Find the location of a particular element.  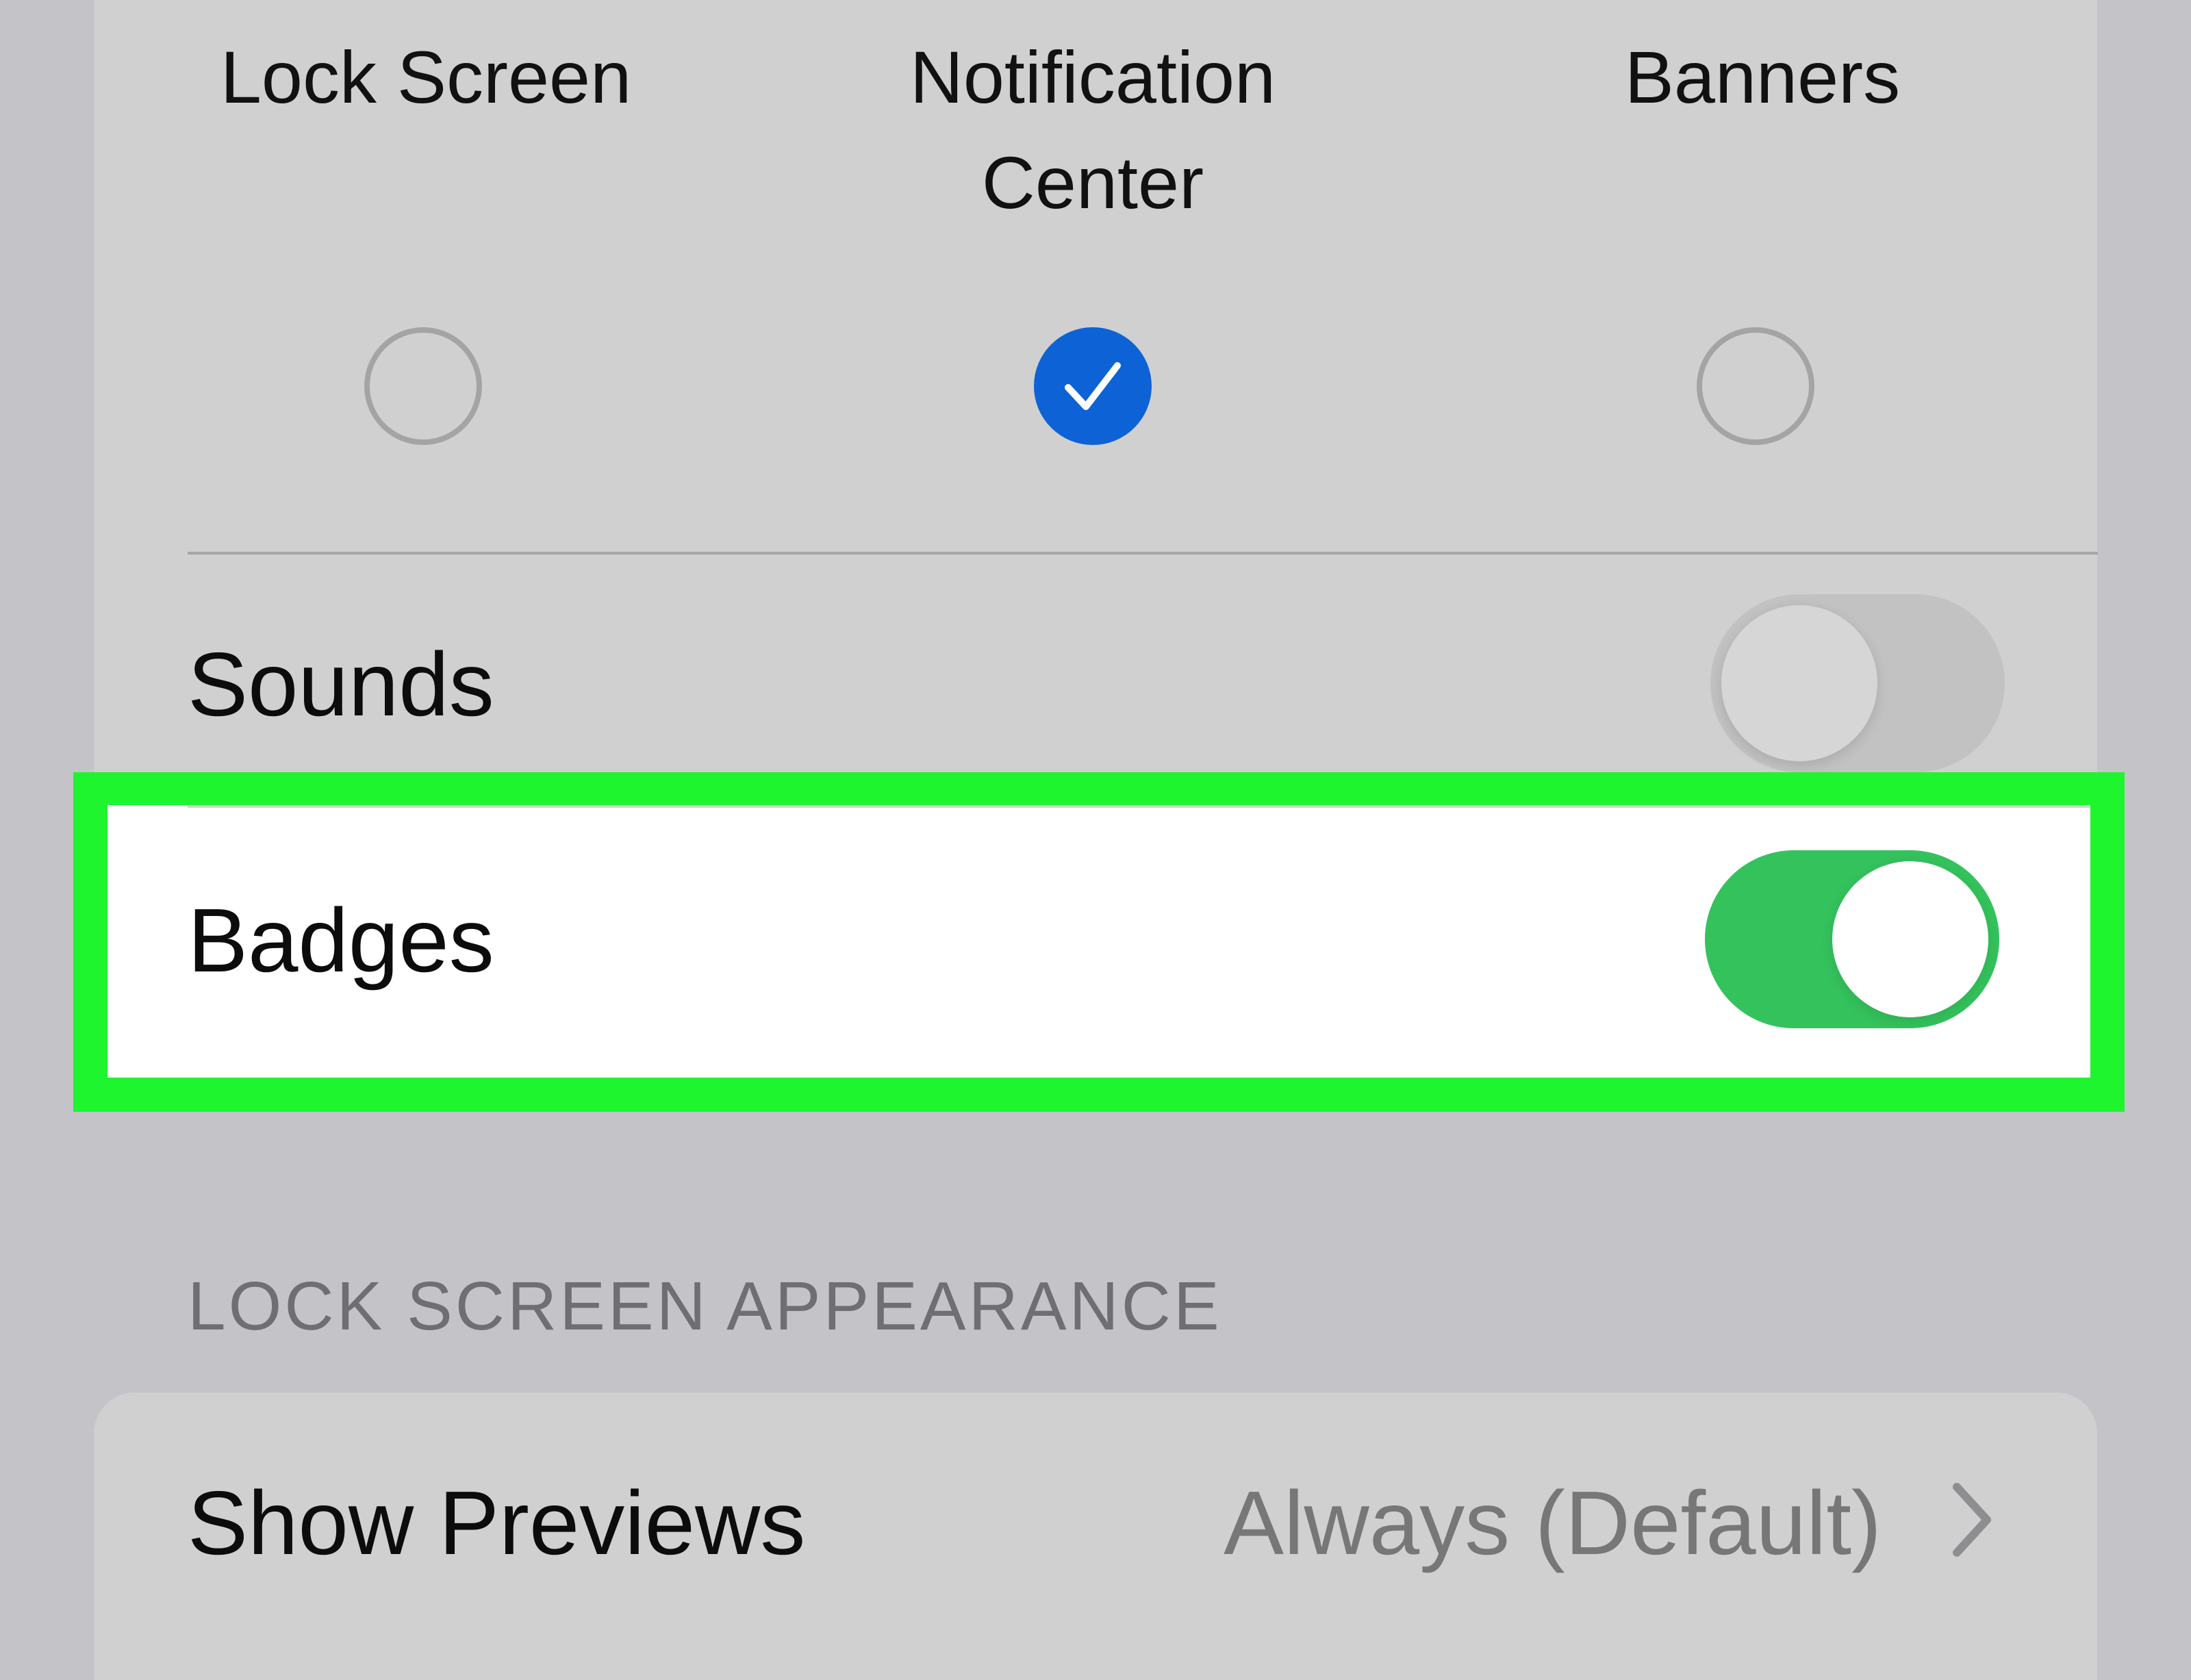

chevron-right-icon is located at coordinates (1973, 1520).